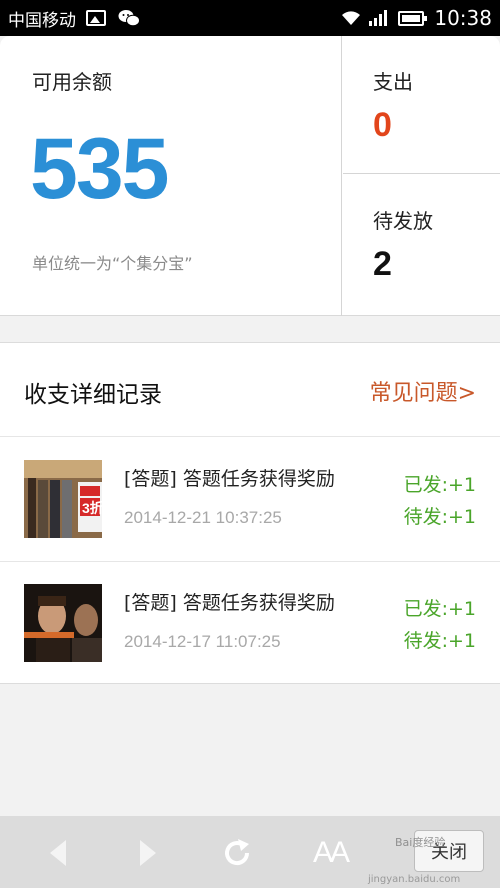 The width and height of the screenshot is (500, 888). Describe the element at coordinates (202, 641) in the screenshot. I see `record-time: 2014-12-17 11:07:25` at that location.